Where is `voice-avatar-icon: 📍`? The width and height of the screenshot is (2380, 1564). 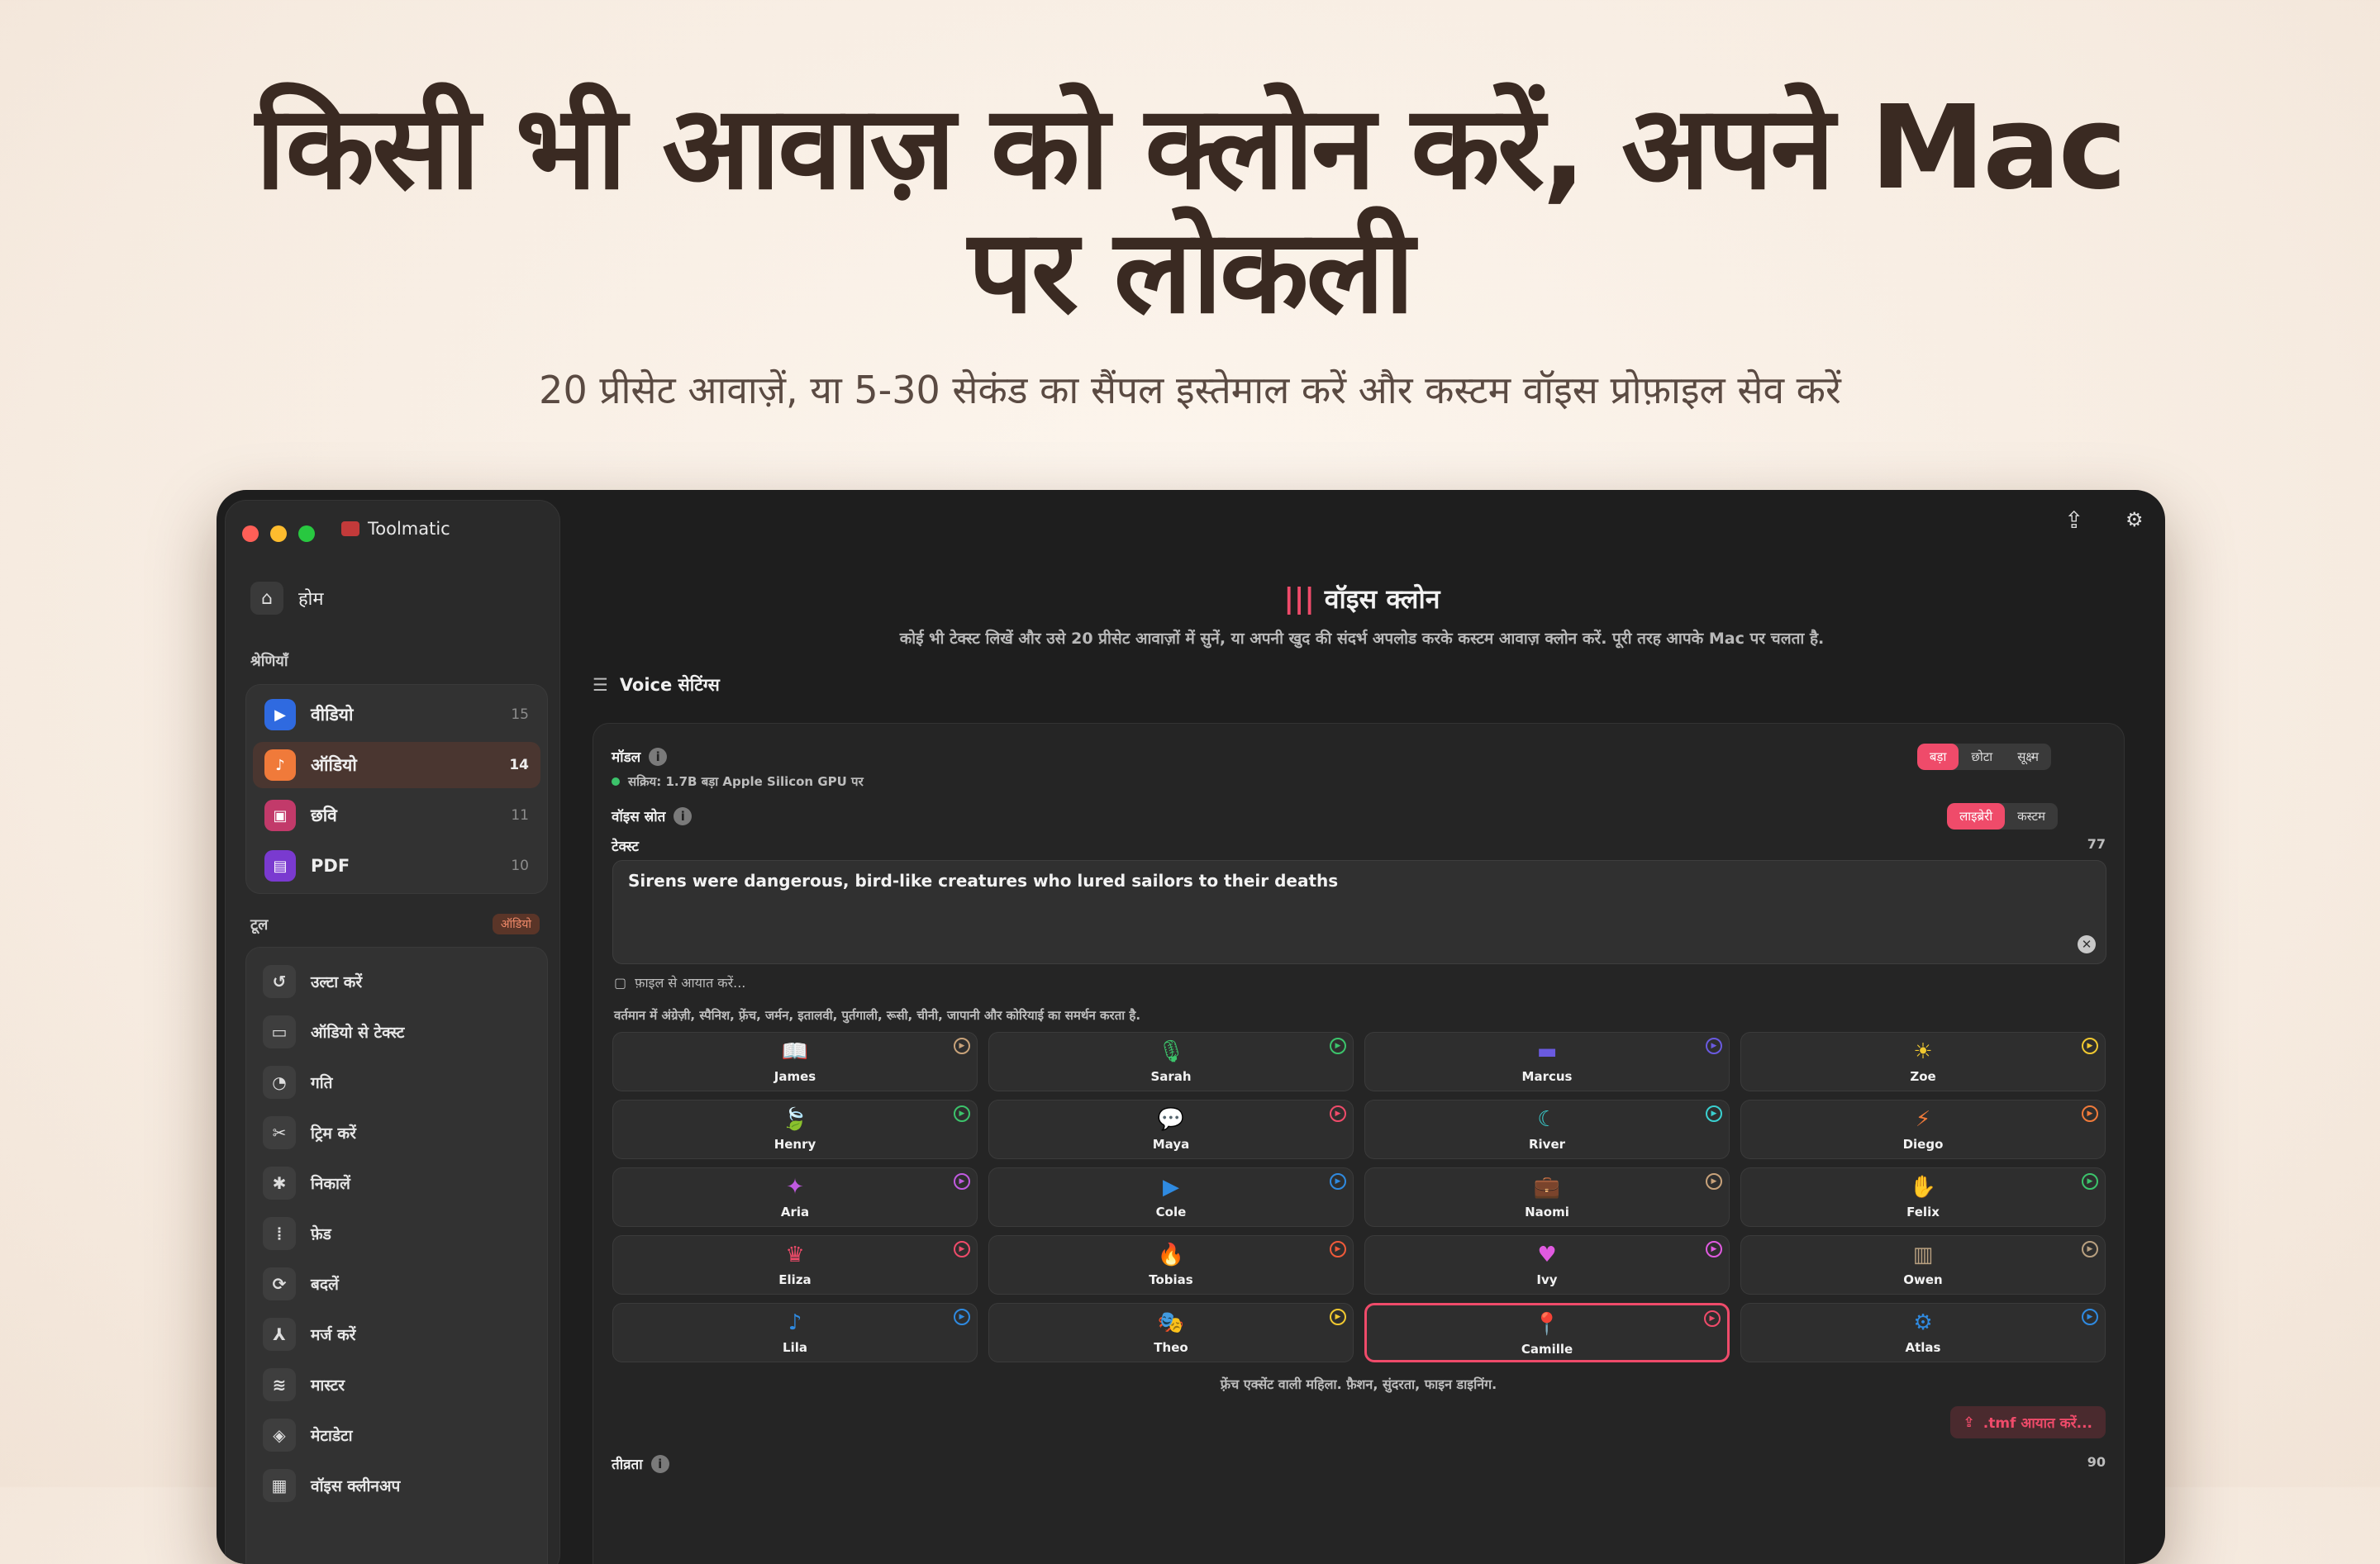 voice-avatar-icon: 📍 is located at coordinates (1547, 1324).